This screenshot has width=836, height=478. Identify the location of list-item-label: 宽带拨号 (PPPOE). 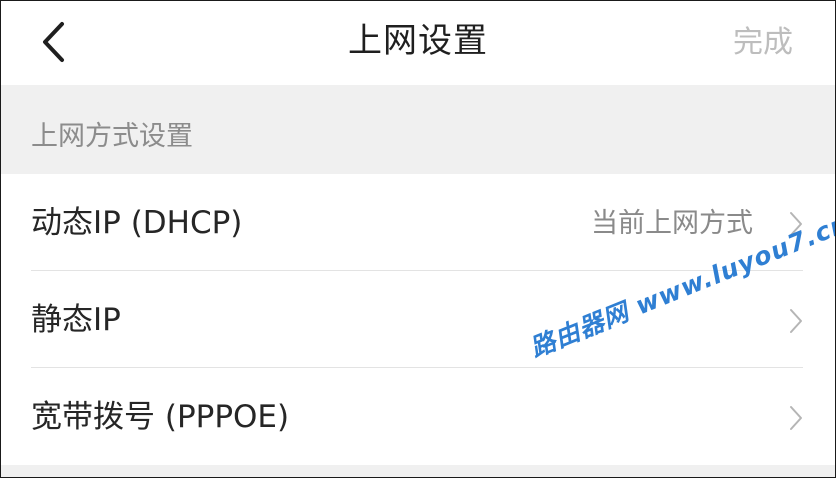
(160, 417).